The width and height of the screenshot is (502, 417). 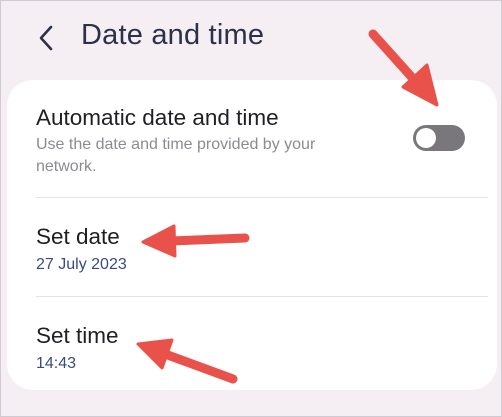 What do you see at coordinates (56, 363) in the screenshot?
I see `set-time-value: 14:43` at bounding box center [56, 363].